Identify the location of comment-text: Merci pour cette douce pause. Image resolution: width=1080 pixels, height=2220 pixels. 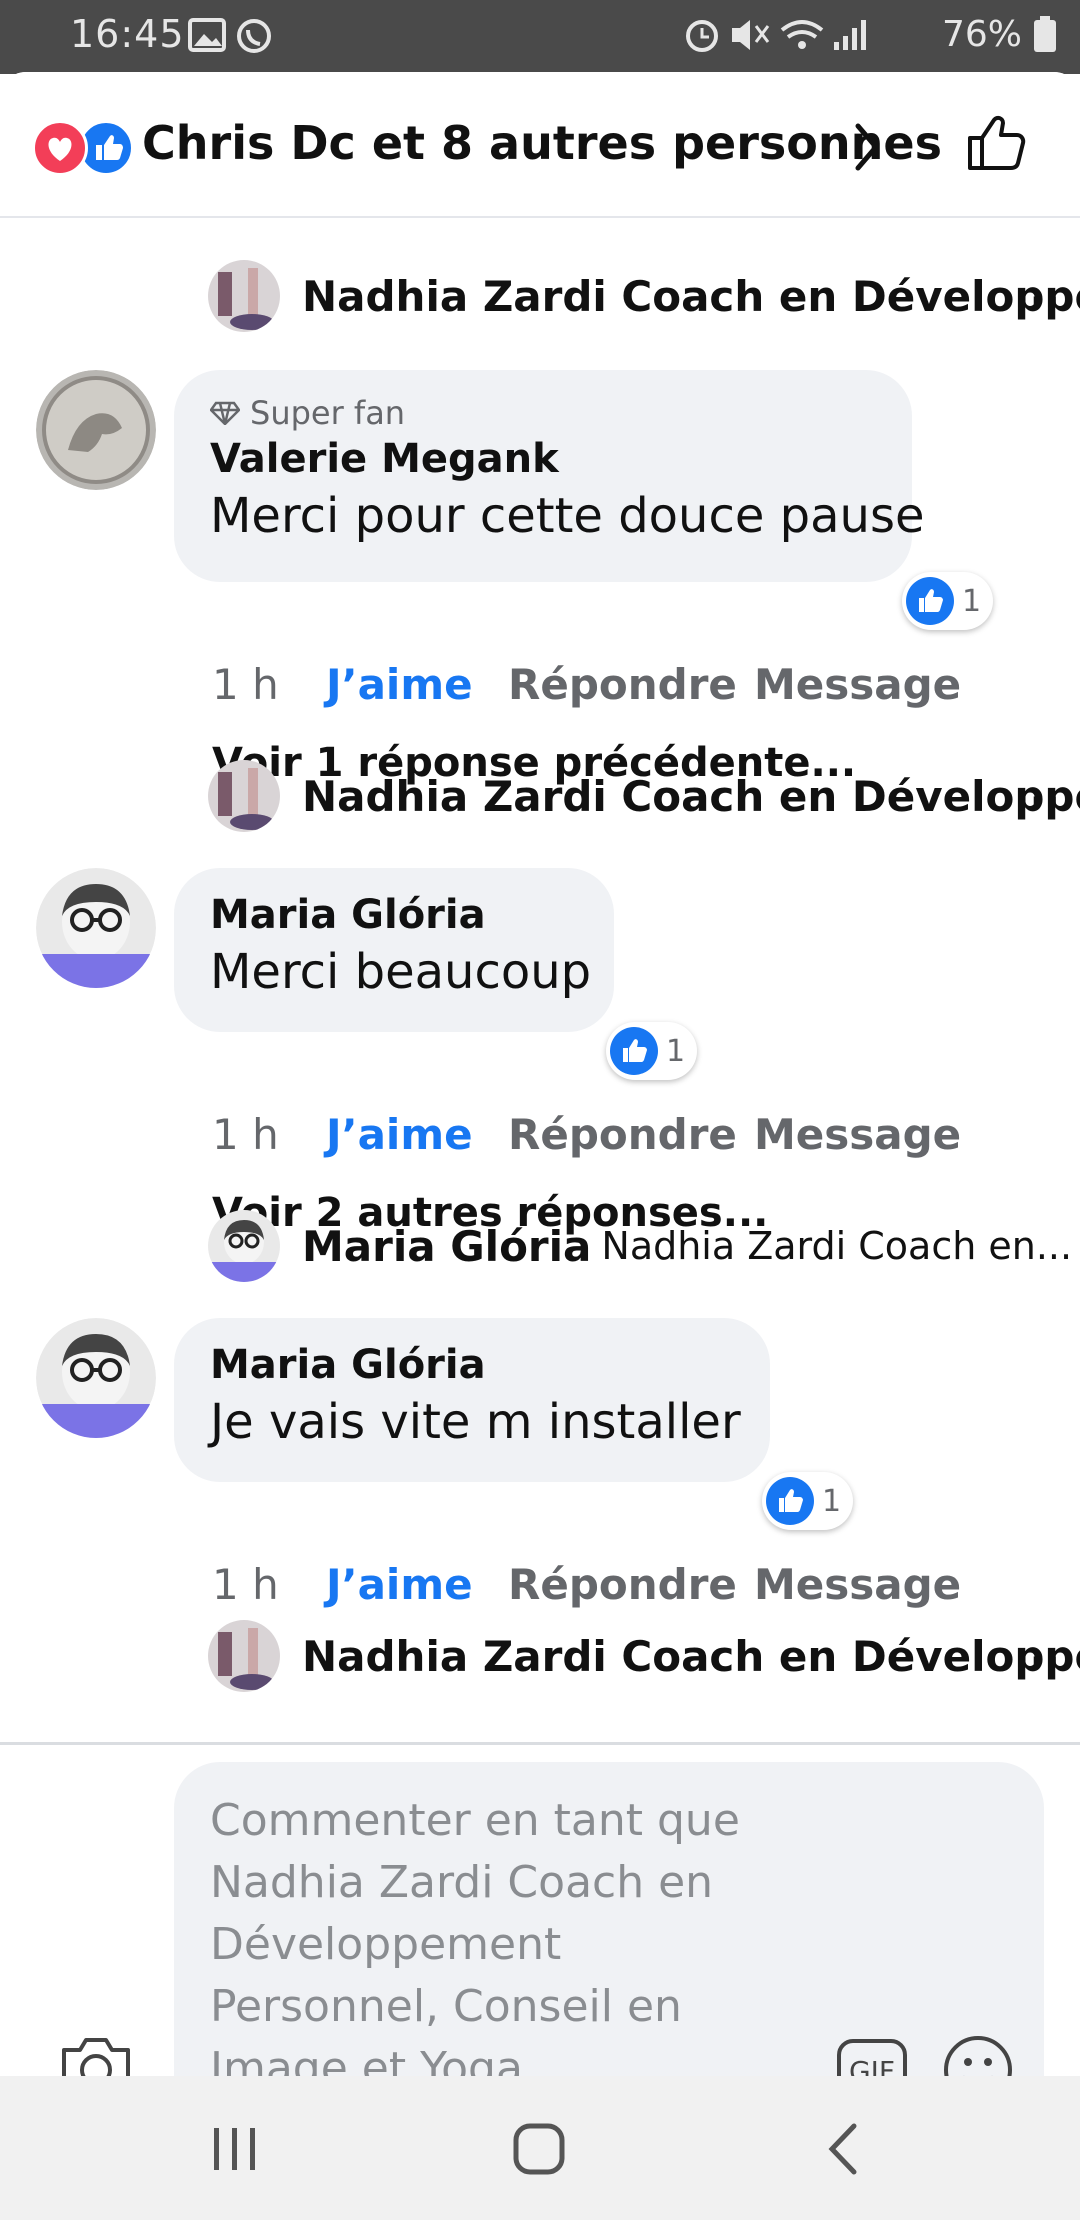
(567, 516).